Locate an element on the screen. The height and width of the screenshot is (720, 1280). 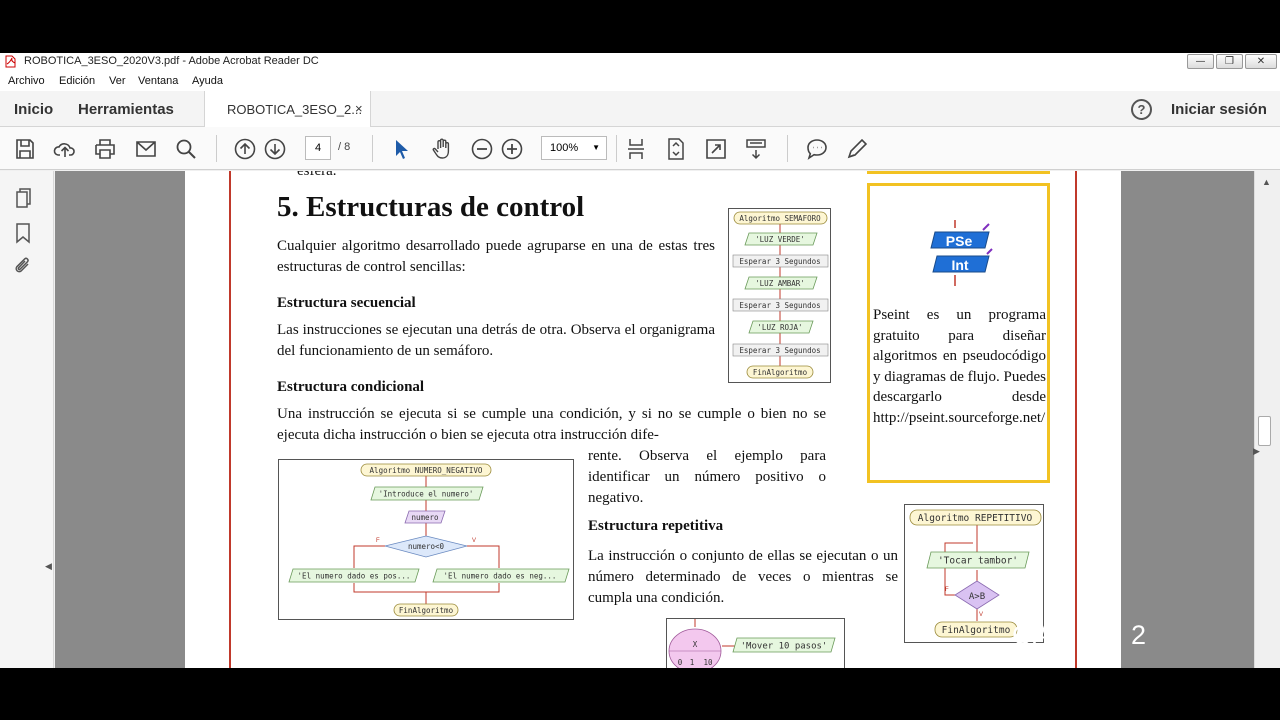
vertical-scrollbar: ▲ ▶ is located at coordinates (1266, 419).